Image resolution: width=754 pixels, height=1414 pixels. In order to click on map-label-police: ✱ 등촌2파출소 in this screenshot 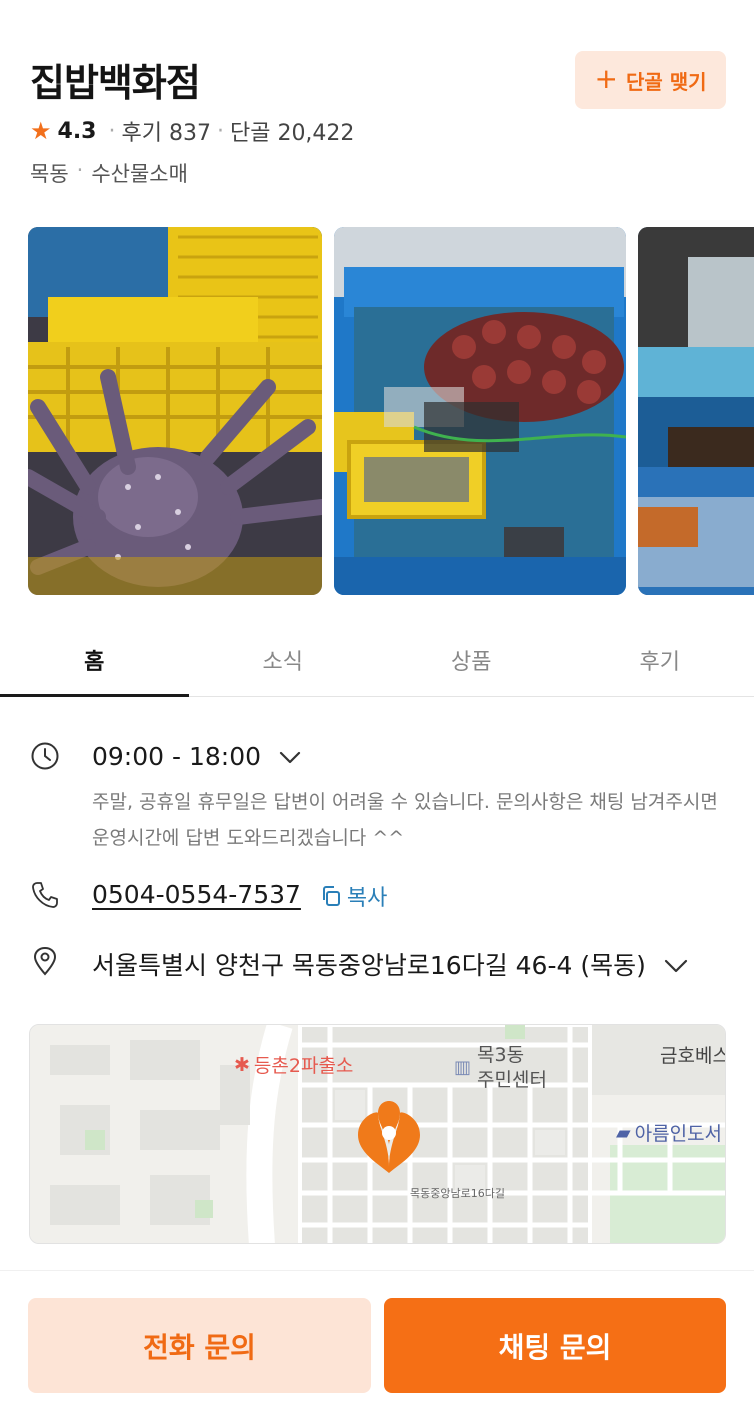, I will do `click(294, 1065)`.